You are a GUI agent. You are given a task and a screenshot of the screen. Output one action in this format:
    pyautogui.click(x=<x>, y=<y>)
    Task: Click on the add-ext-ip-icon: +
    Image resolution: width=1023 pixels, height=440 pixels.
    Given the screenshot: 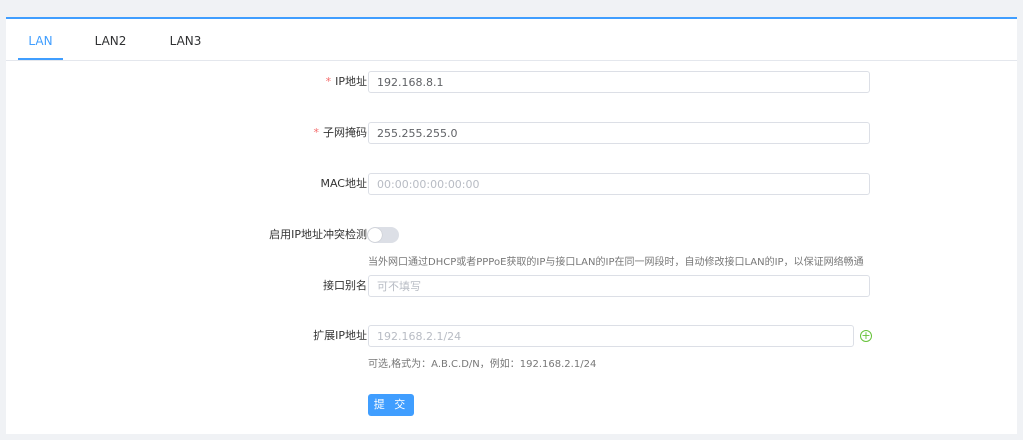 What is the action you would take?
    pyautogui.click(x=866, y=336)
    